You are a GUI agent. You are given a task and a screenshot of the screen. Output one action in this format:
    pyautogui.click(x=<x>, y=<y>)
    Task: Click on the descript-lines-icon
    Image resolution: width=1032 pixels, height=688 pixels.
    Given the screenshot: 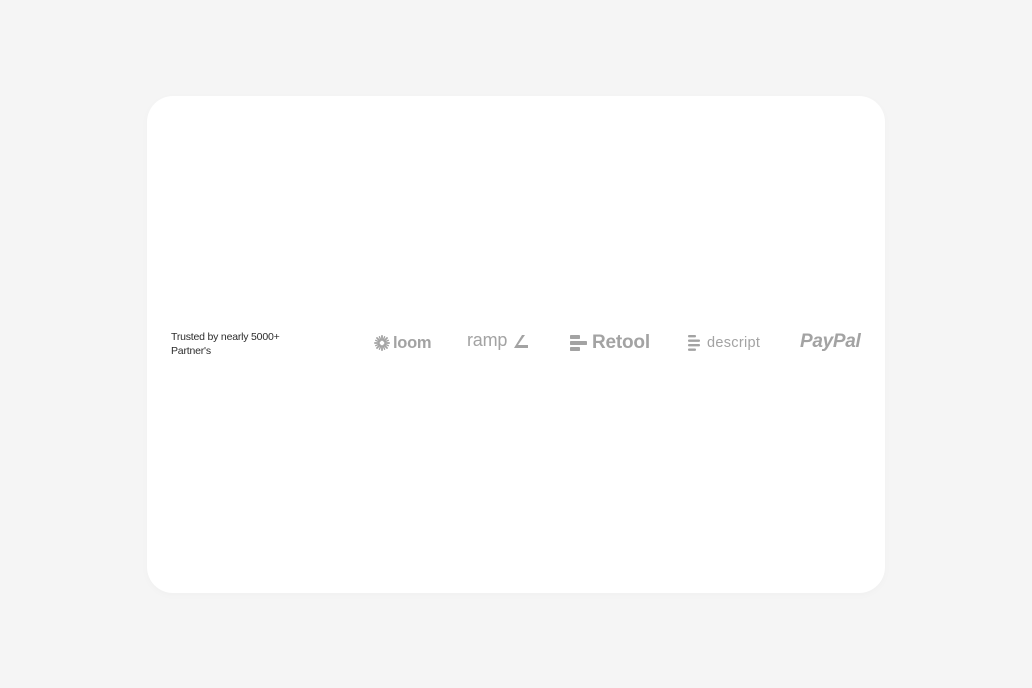 What is the action you would take?
    pyautogui.click(x=695, y=343)
    